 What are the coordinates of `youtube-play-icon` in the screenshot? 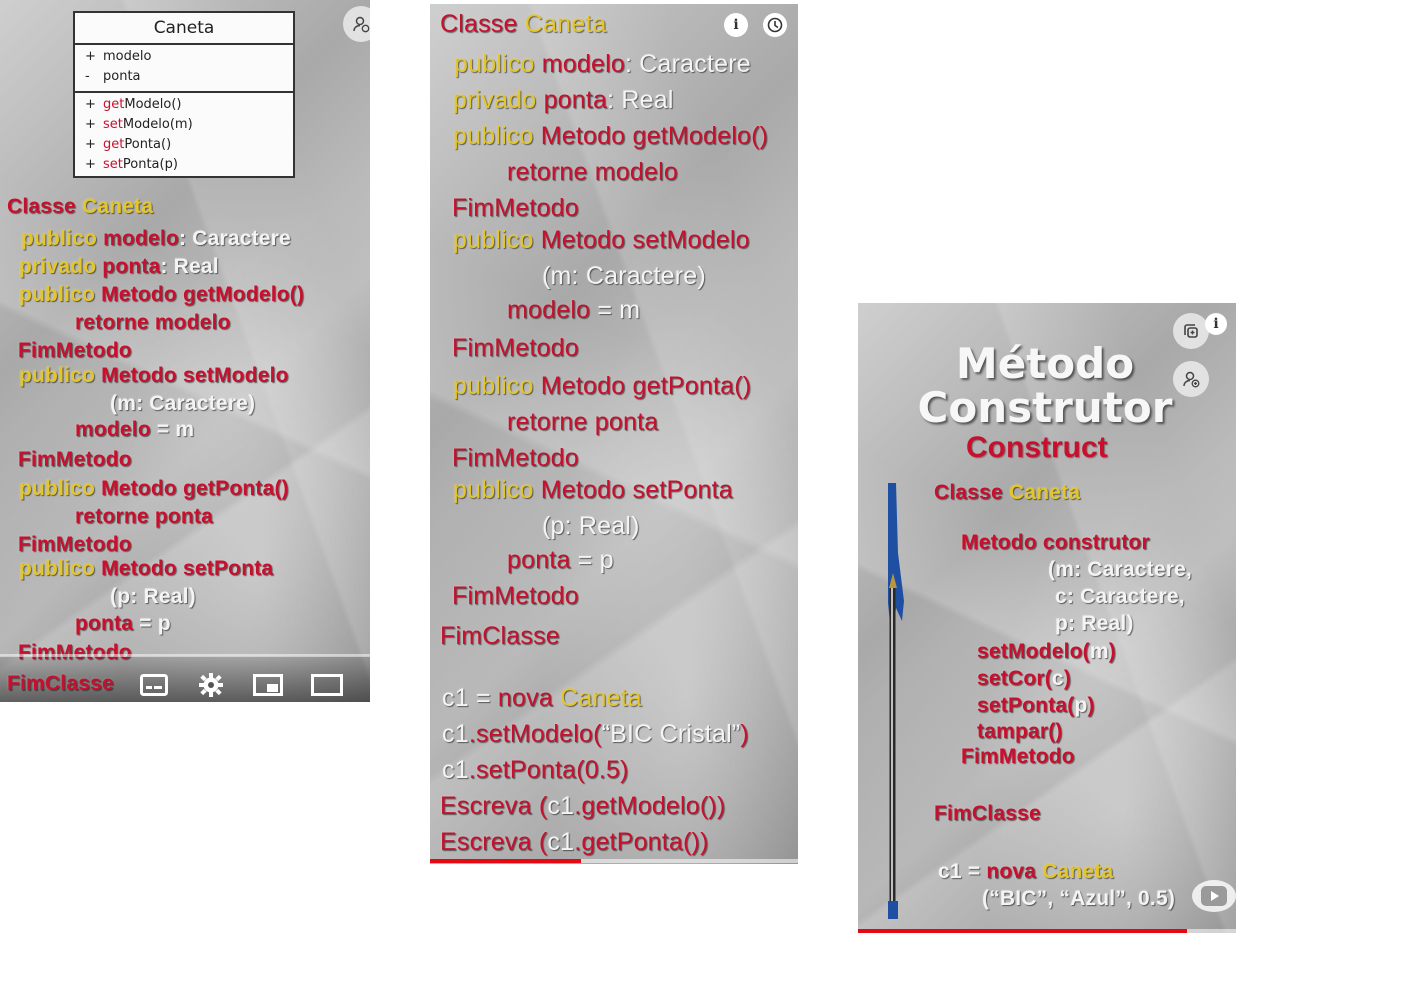 It's located at (1214, 896).